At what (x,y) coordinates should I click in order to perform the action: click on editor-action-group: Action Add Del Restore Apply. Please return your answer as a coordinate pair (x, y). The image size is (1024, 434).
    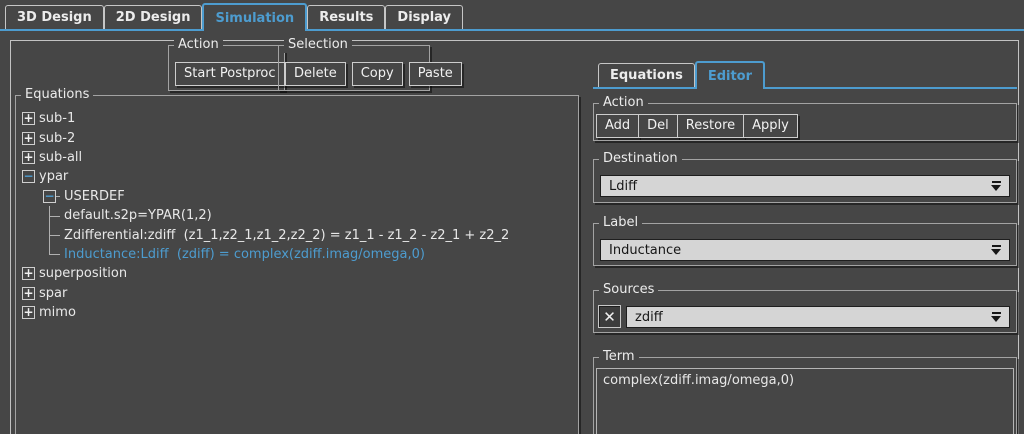
    Looking at the image, I should click on (805, 118).